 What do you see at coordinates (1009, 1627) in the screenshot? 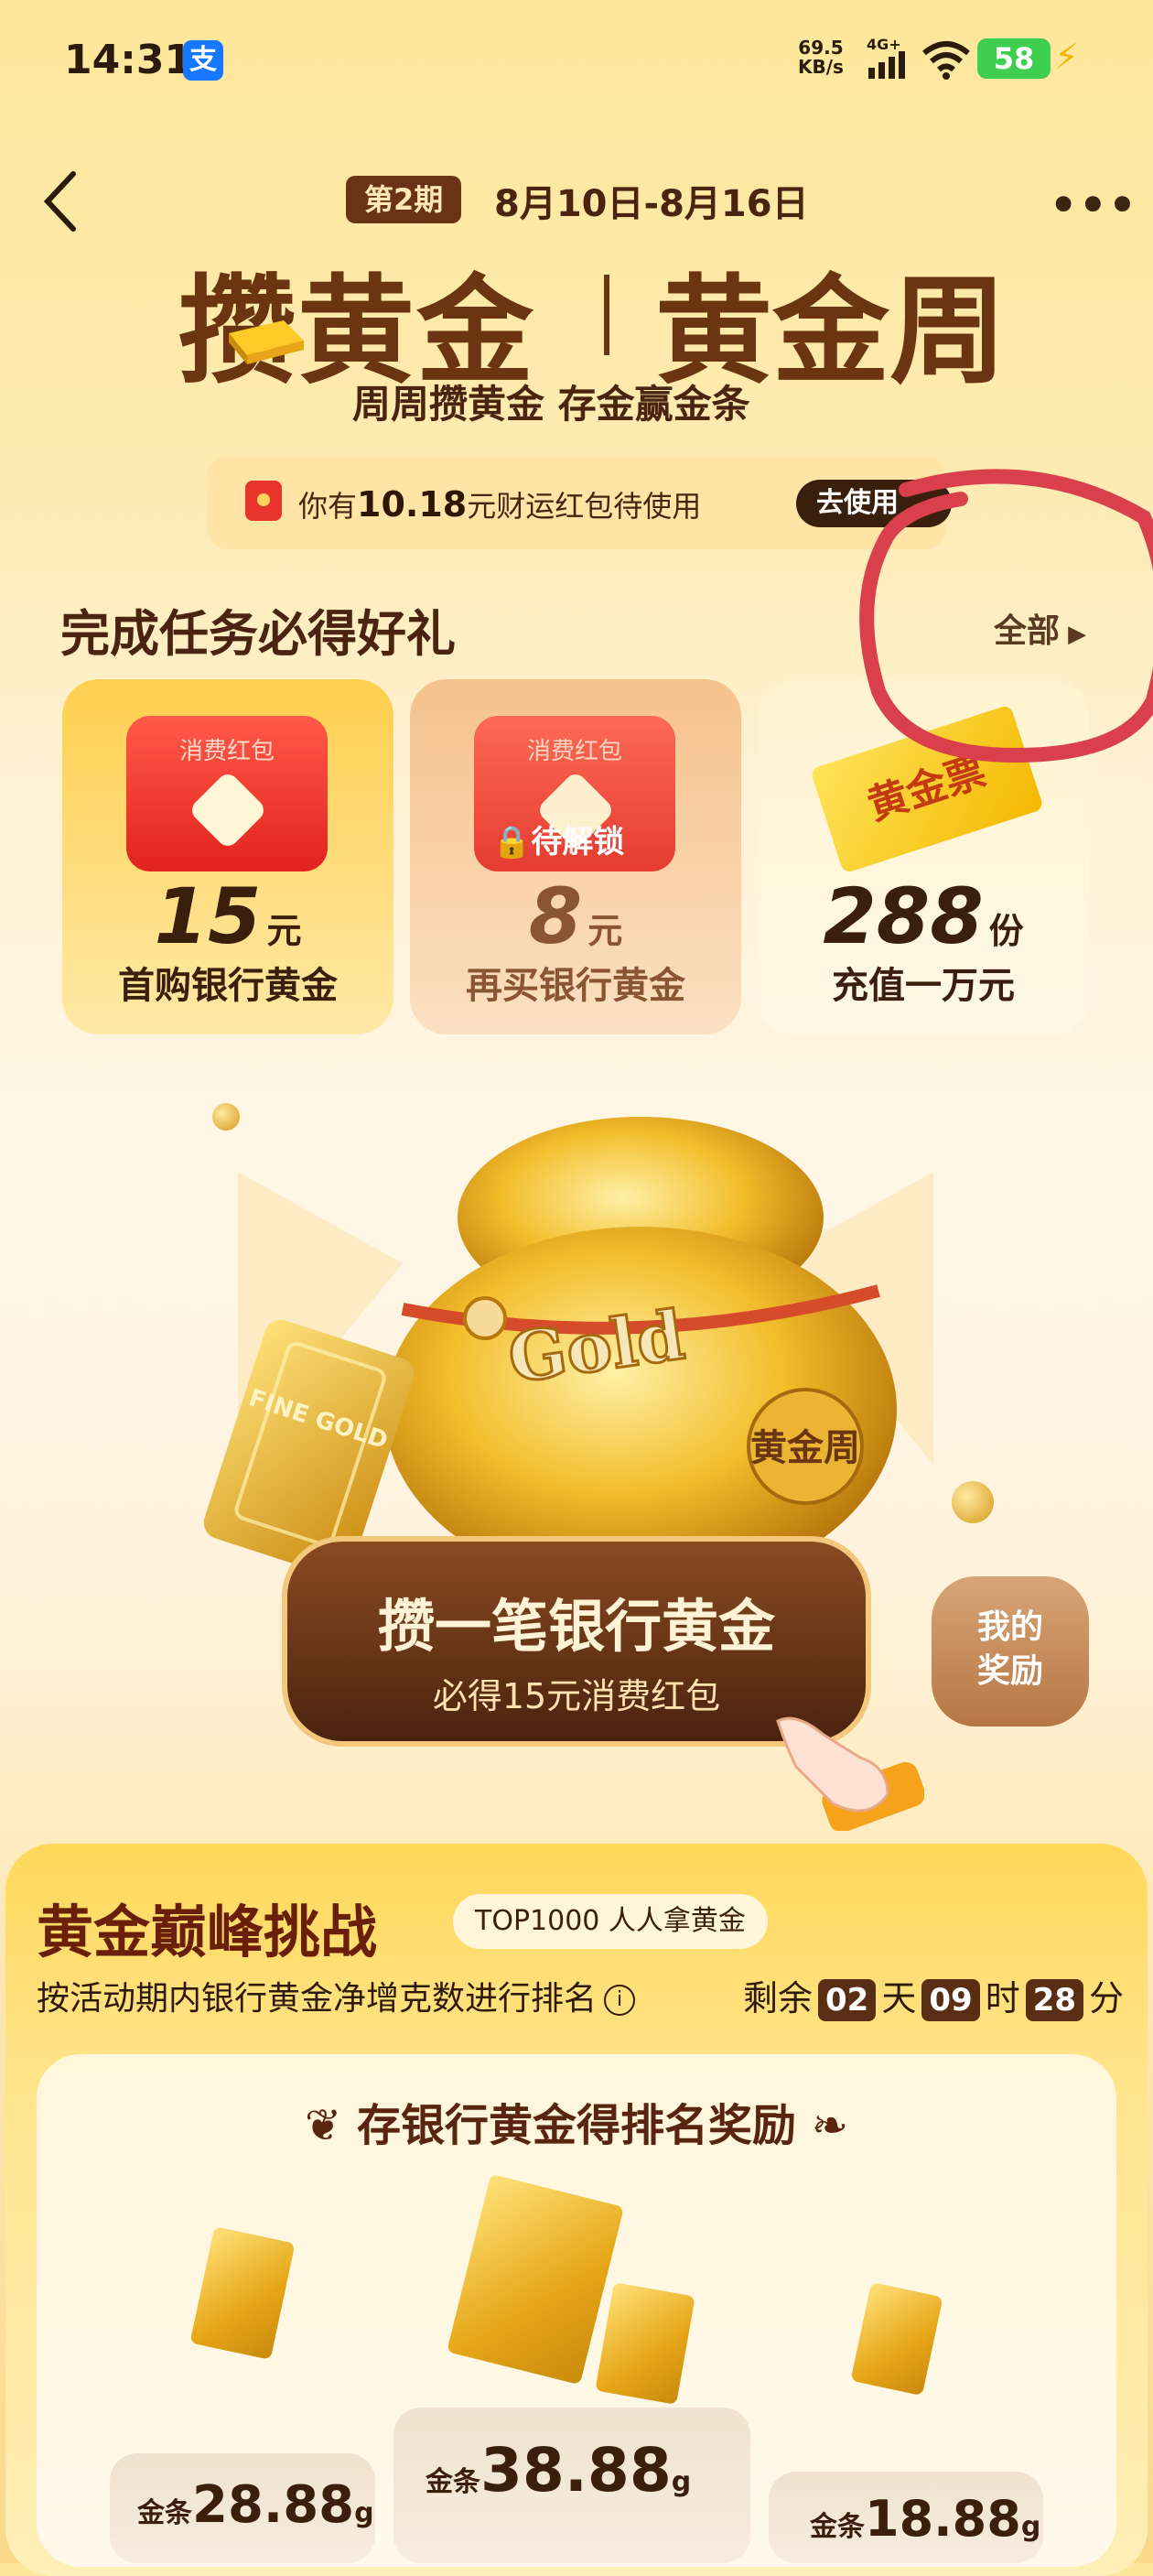
I see `my-rewards-line1: 我的` at bounding box center [1009, 1627].